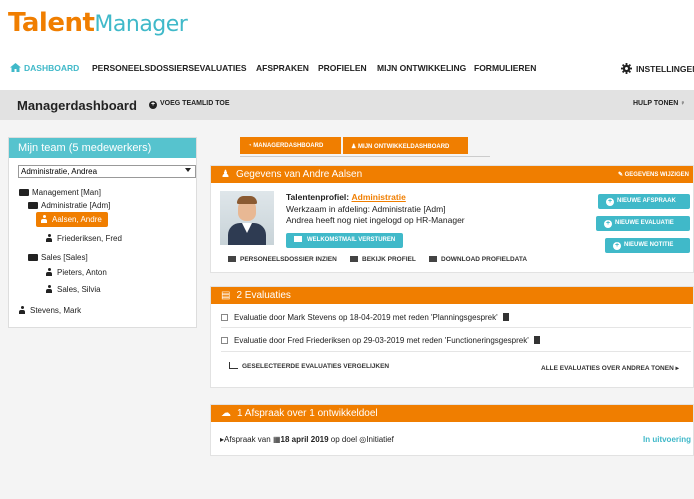 The width and height of the screenshot is (694, 499). What do you see at coordinates (344, 439) in the screenshot?
I see `appointment-mid: op doel` at bounding box center [344, 439].